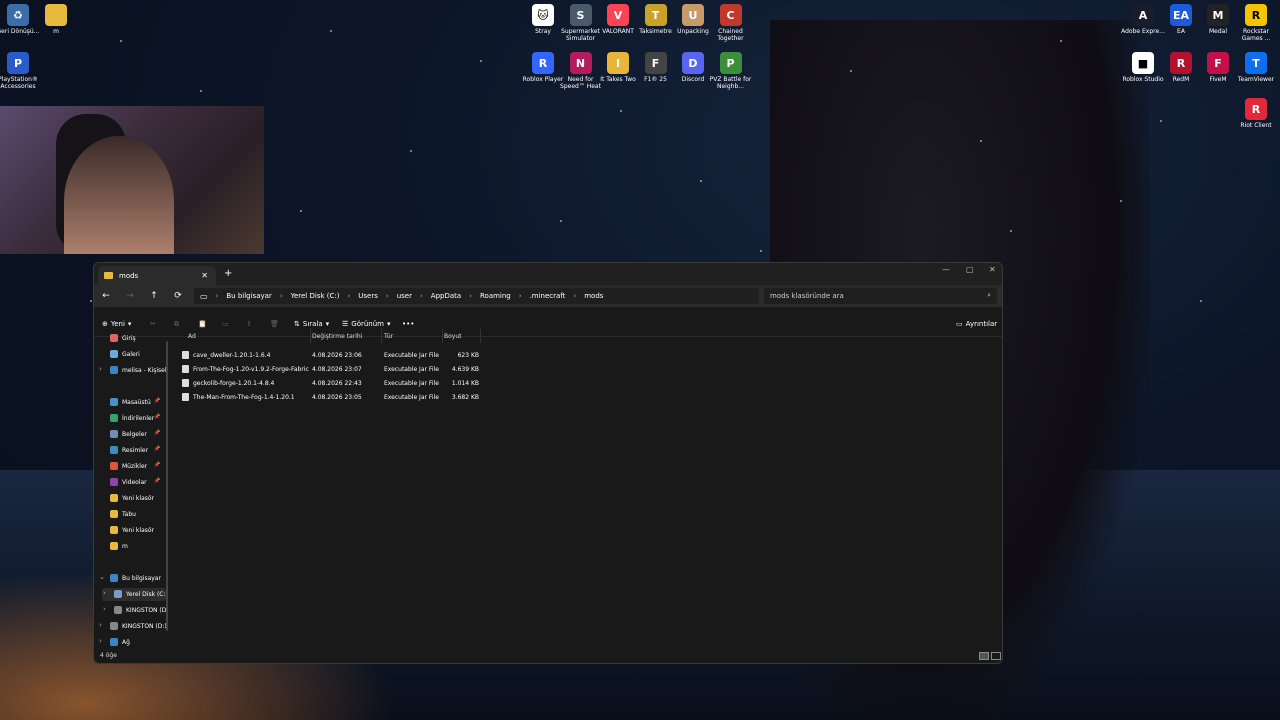 The height and width of the screenshot is (720, 1280). Describe the element at coordinates (408, 324) in the screenshot. I see `more-options-button: •••` at that location.